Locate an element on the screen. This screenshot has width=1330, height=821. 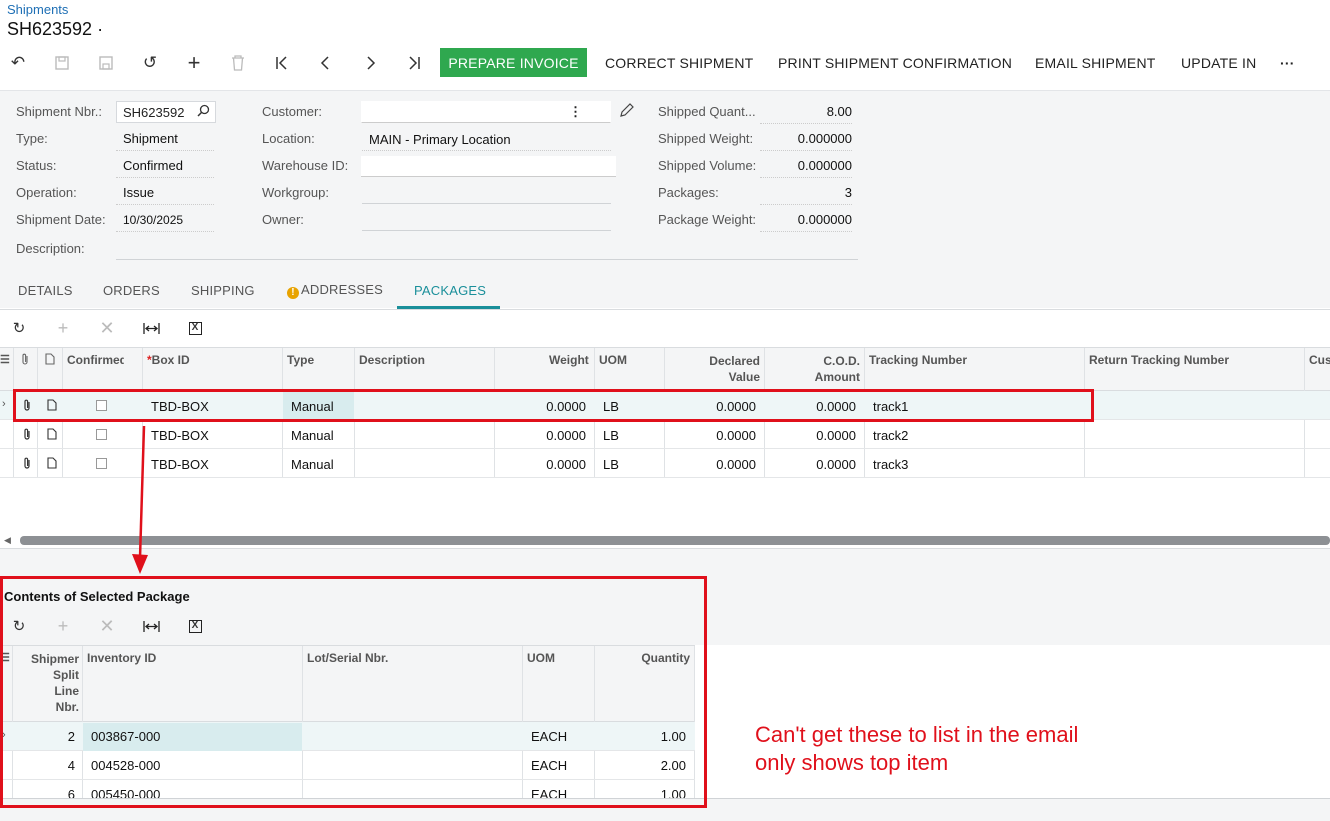
shipment-date-value: 10/30/2025 is located at coordinates (165, 222).